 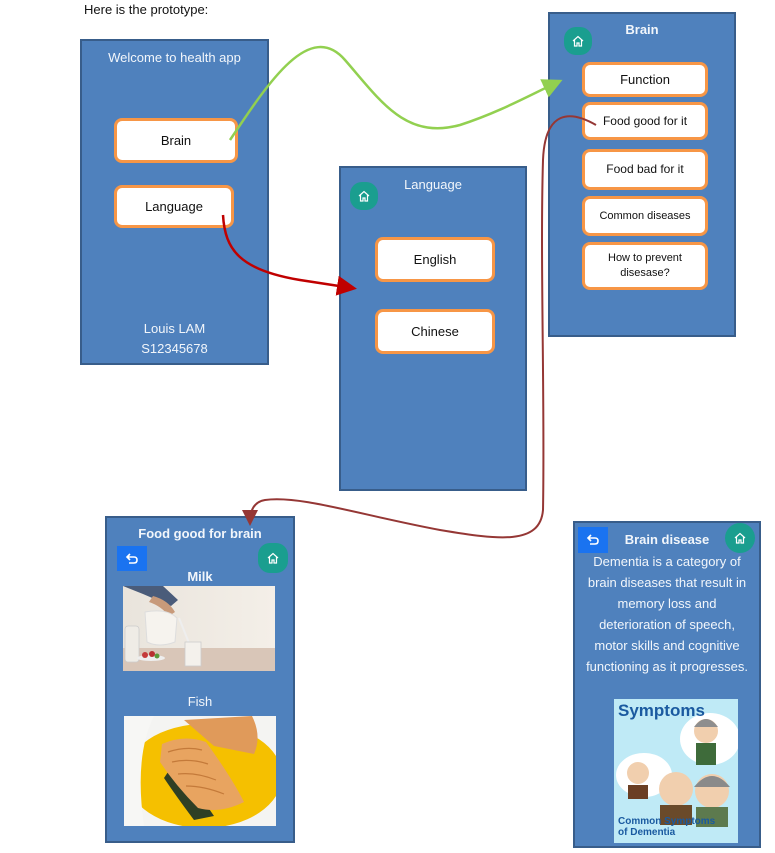 I want to click on welcome-title: Welcome to health app, so click(x=174, y=57).